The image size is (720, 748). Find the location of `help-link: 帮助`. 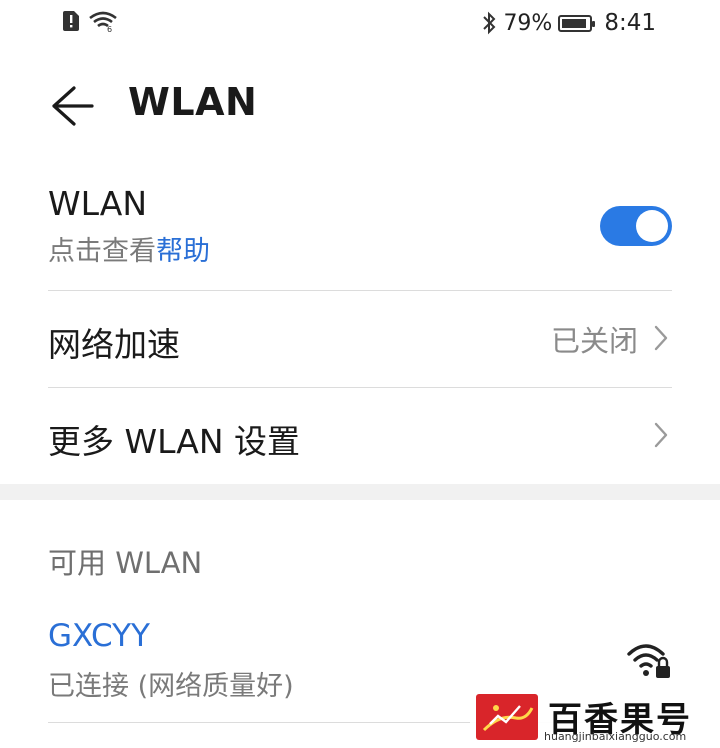

help-link: 帮助 is located at coordinates (183, 251).